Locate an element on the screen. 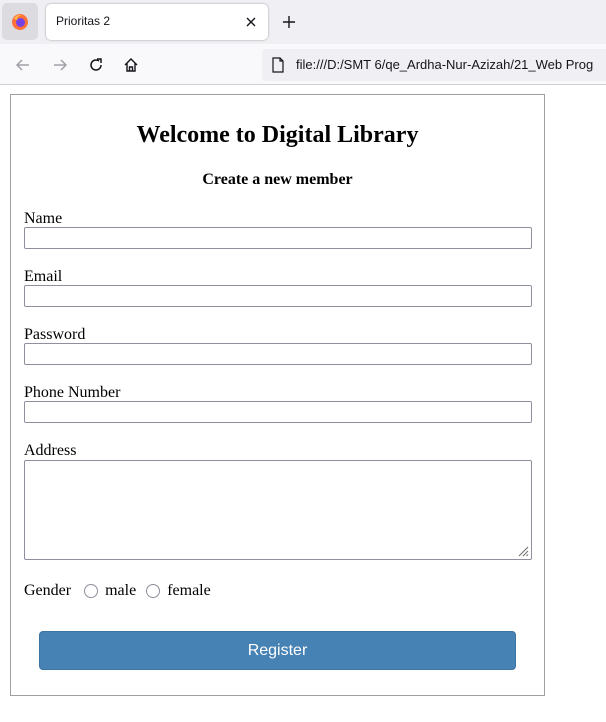 Image resolution: width=606 pixels, height=722 pixels. name-label: Name is located at coordinates (43, 218).